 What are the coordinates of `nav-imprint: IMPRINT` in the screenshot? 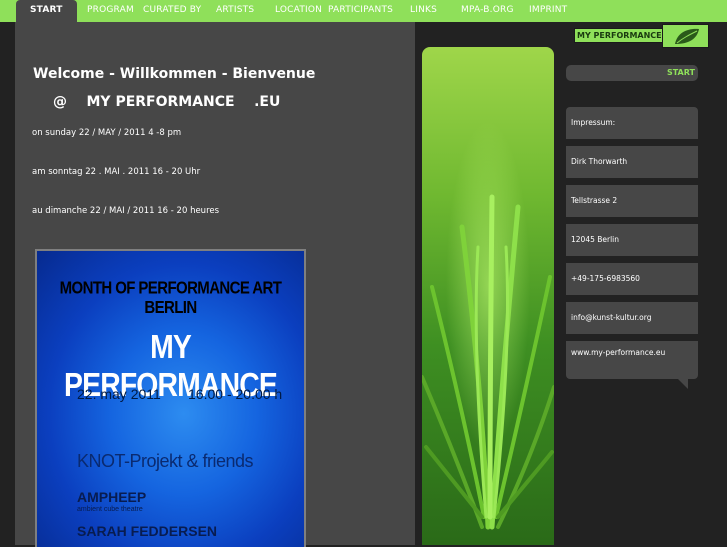 It's located at (548, 11).